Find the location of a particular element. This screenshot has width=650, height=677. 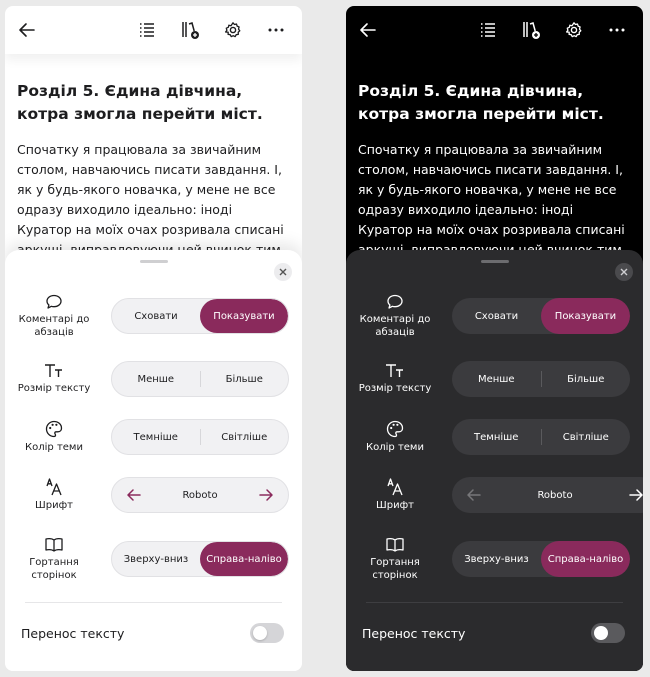

text-size-setting: Розмір тексту Менше Більше is located at coordinates (494, 379).